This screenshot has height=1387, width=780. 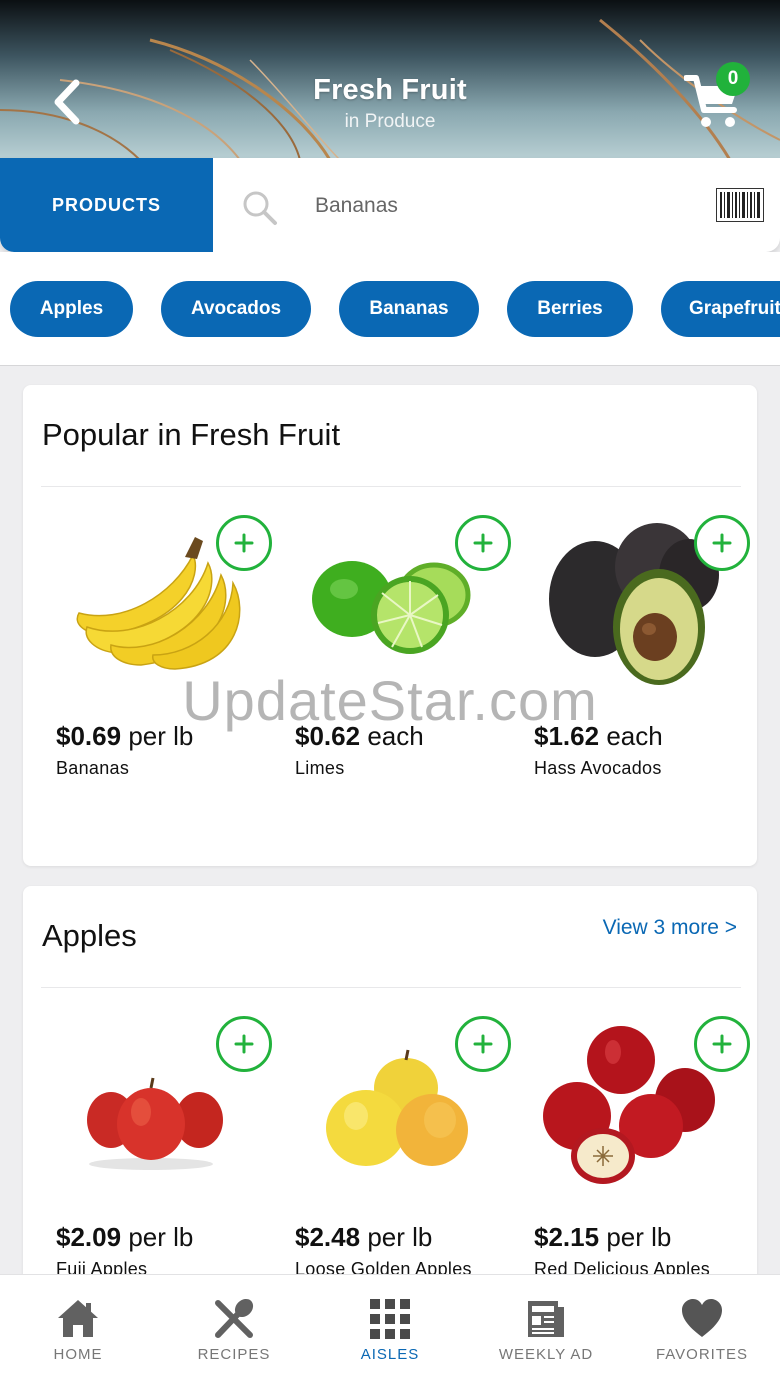 What do you see at coordinates (78, 1318) in the screenshot?
I see `home-icon` at bounding box center [78, 1318].